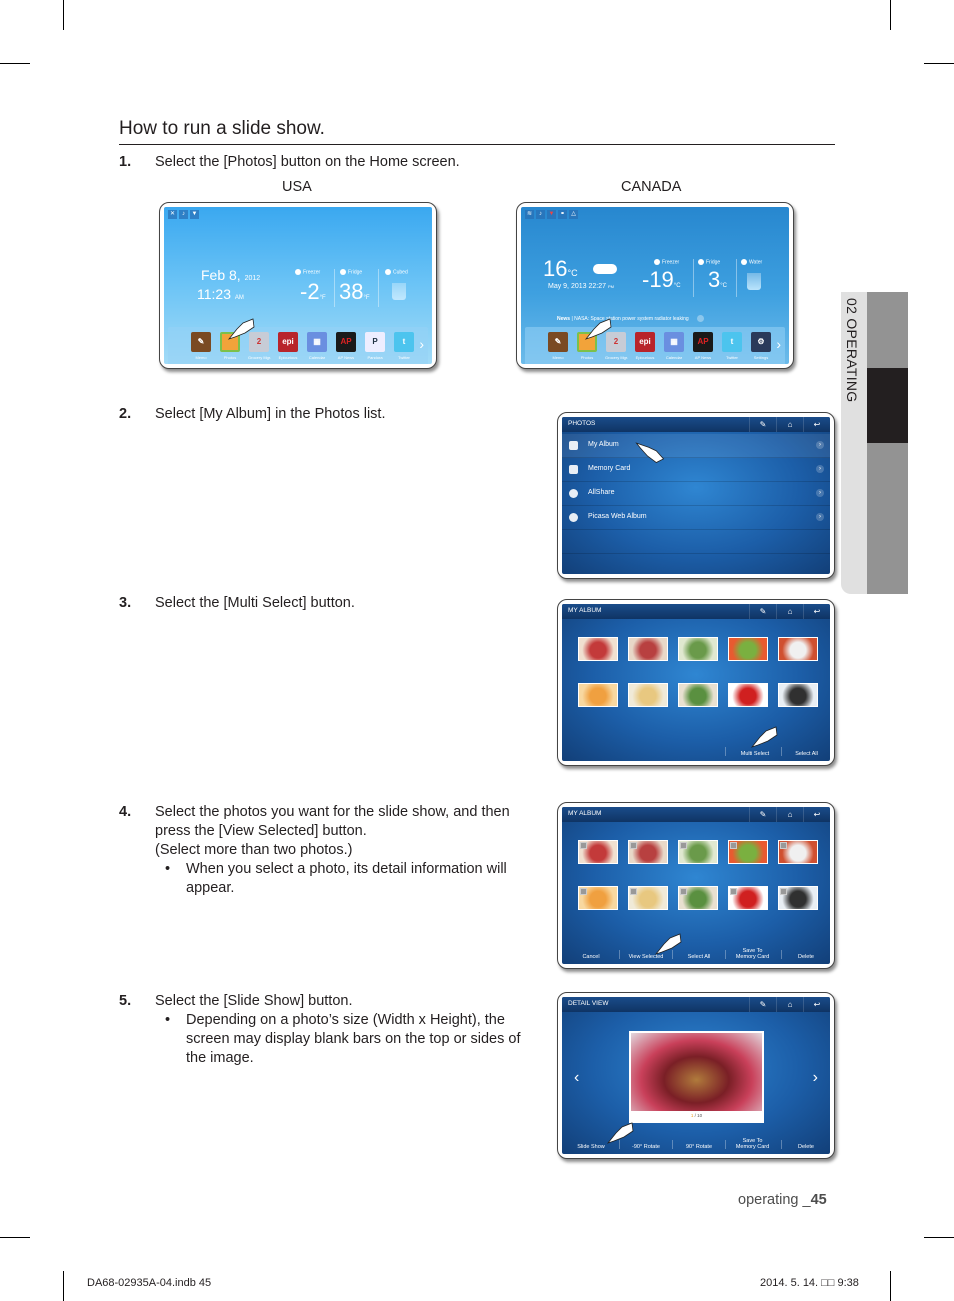 This screenshot has width=954, height=1301. I want to click on freezer-temp: -19°C, so click(661, 280).